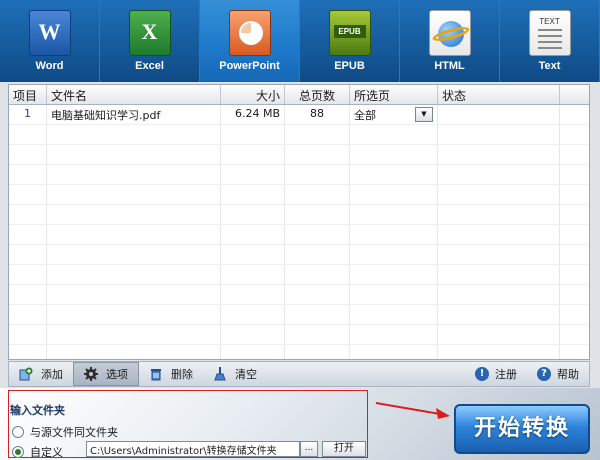  I want to click on format-html: HTML, so click(450, 41).